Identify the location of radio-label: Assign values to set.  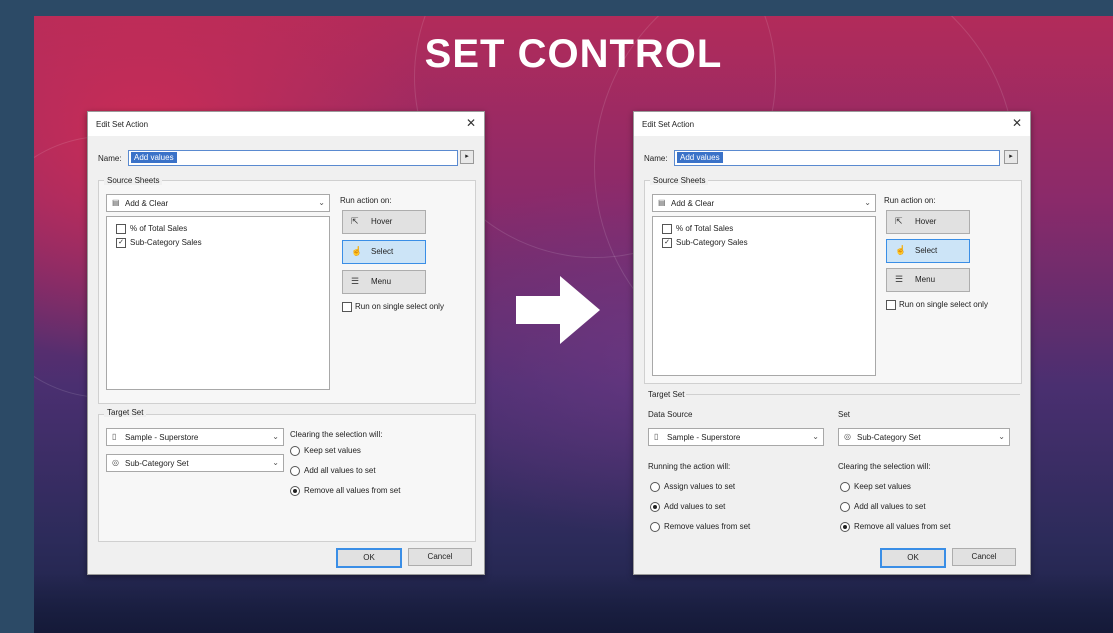
(700, 486).